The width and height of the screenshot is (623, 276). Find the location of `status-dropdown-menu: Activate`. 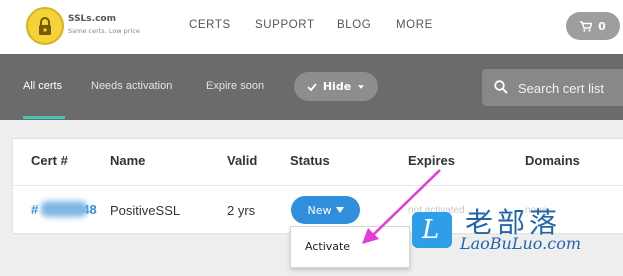

status-dropdown-menu: Activate is located at coordinates (350, 247).